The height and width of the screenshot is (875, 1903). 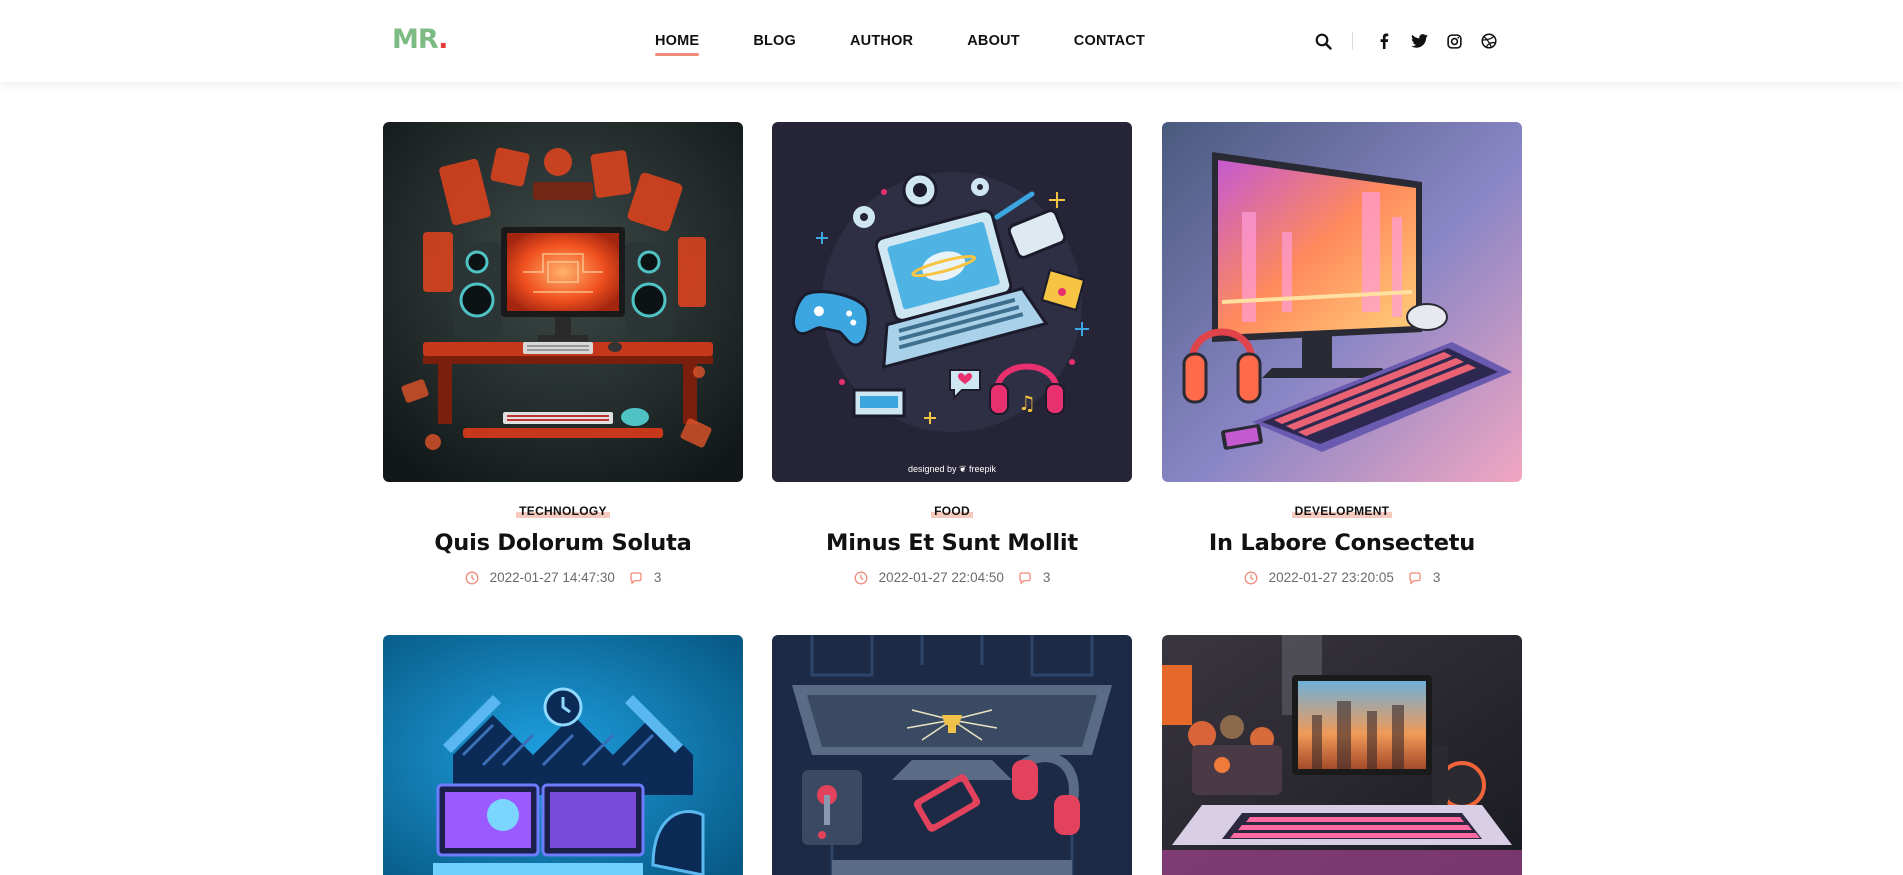 I want to click on post-date: 2022-01-27 23:20:05, so click(x=1331, y=577).